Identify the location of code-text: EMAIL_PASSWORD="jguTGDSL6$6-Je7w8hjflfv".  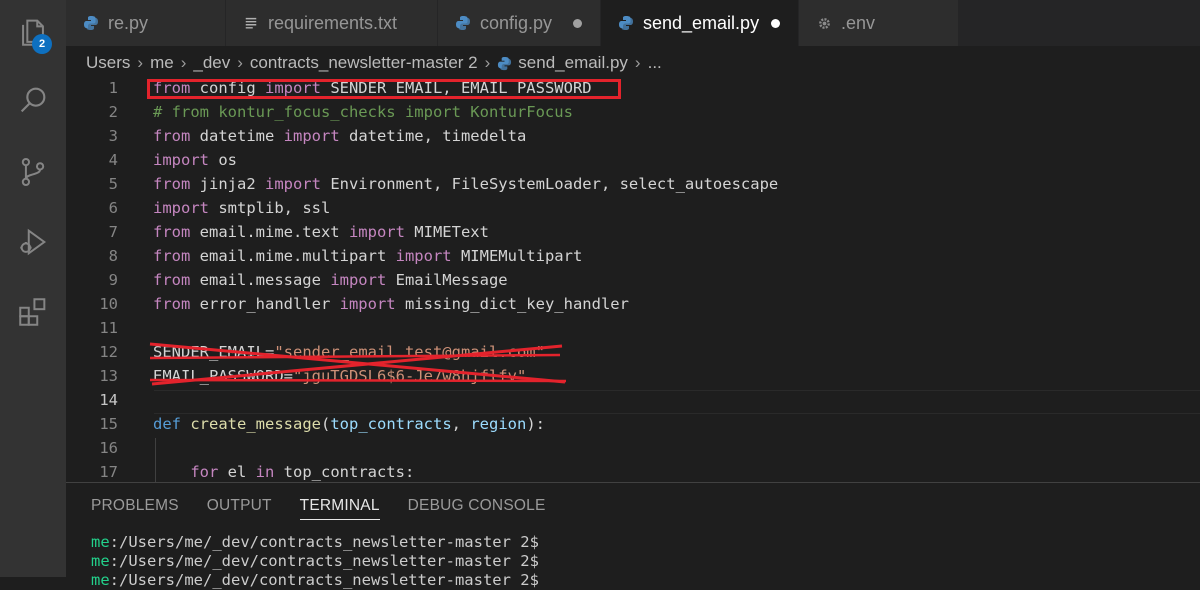
(340, 376).